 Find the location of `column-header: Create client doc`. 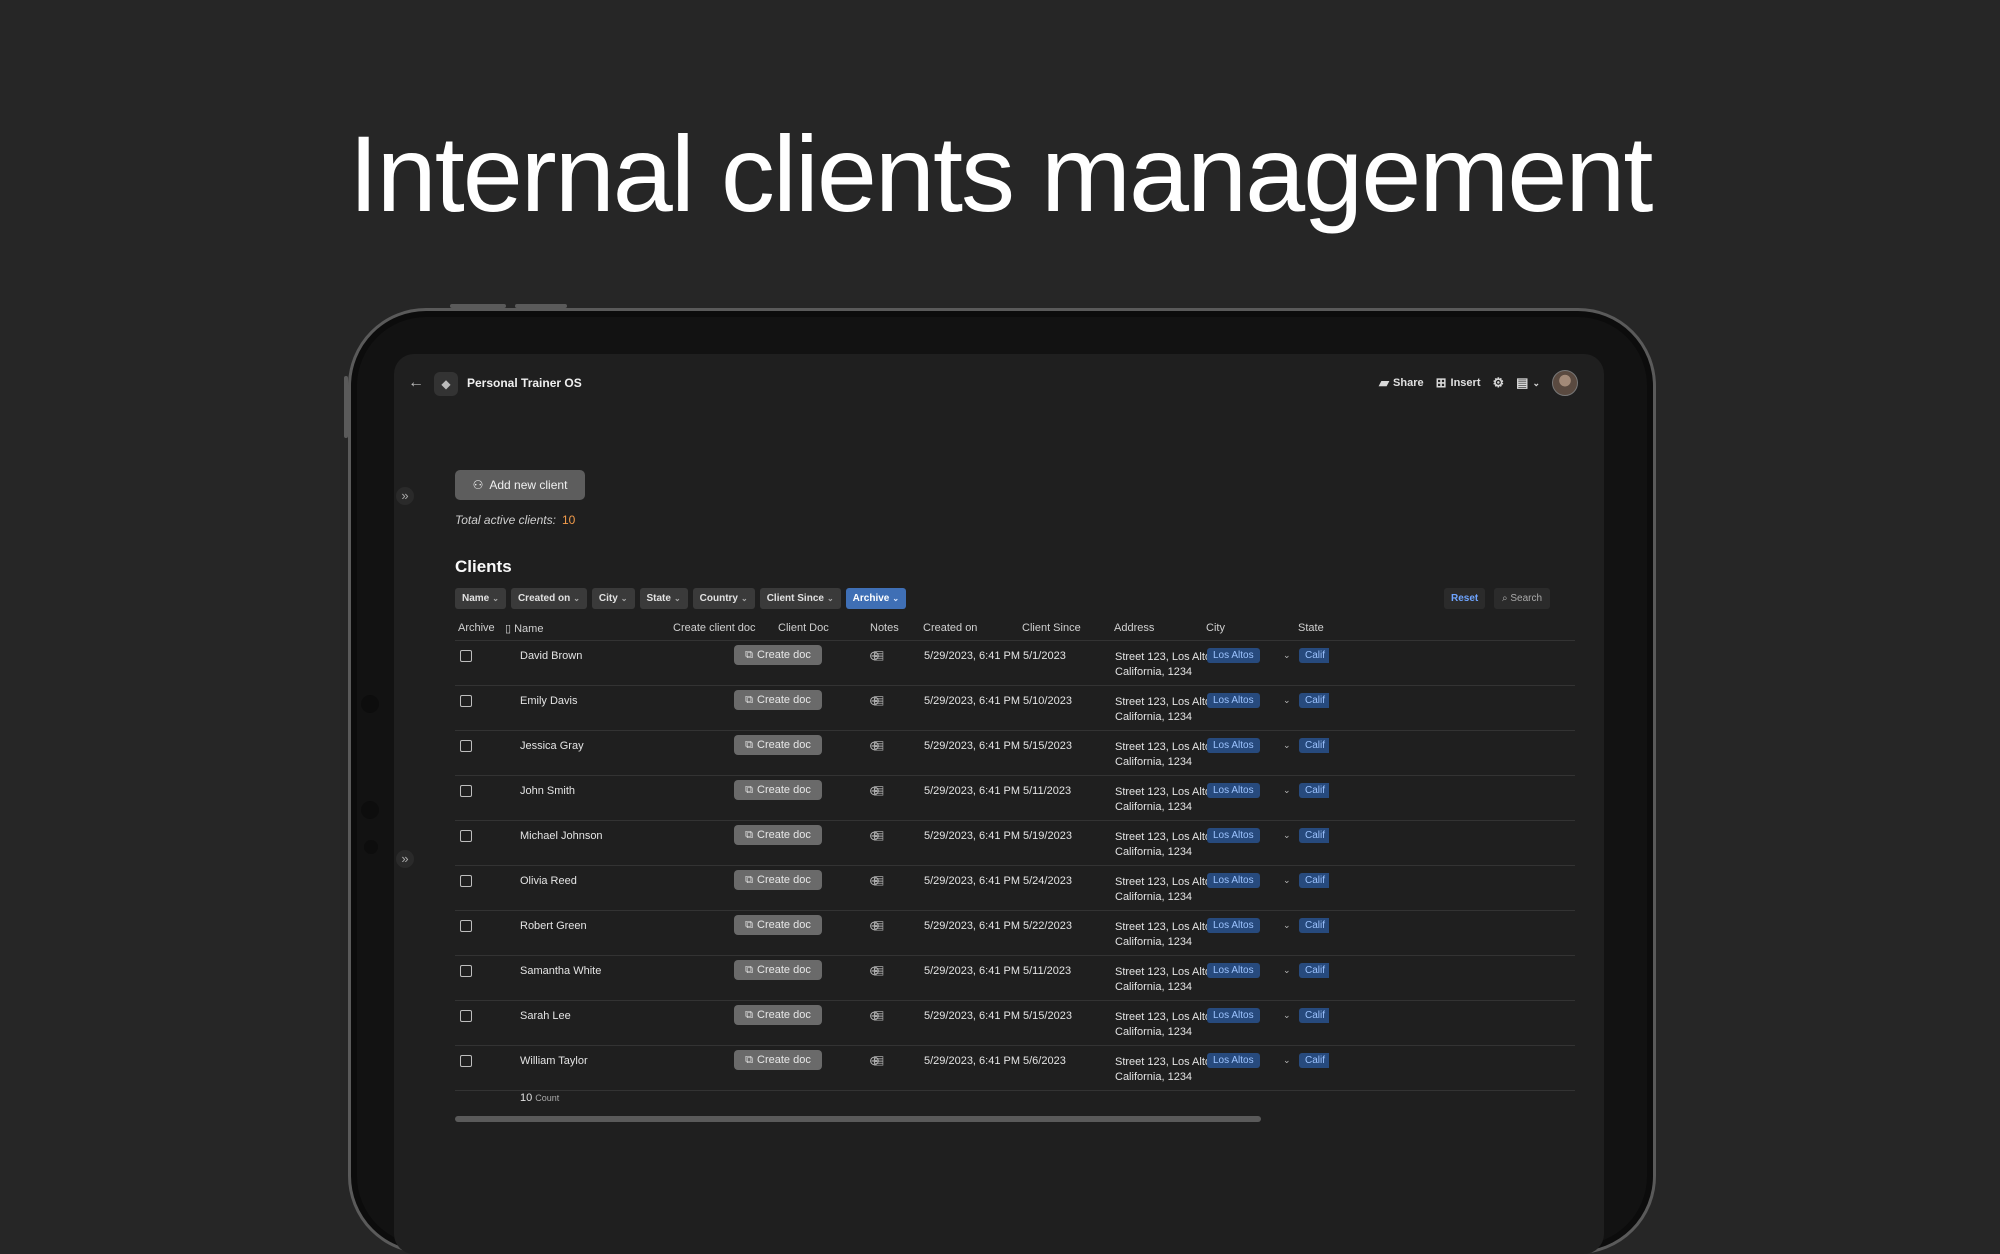

column-header: Create client doc is located at coordinates (714, 628).